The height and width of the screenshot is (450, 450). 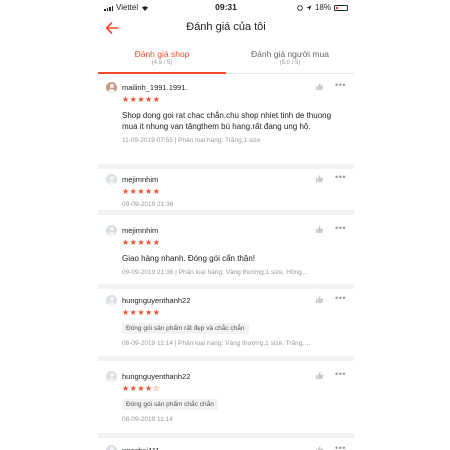 I want to click on tab-shop-rating: Đánh giá shop (4.9 / 5), so click(x=162, y=59).